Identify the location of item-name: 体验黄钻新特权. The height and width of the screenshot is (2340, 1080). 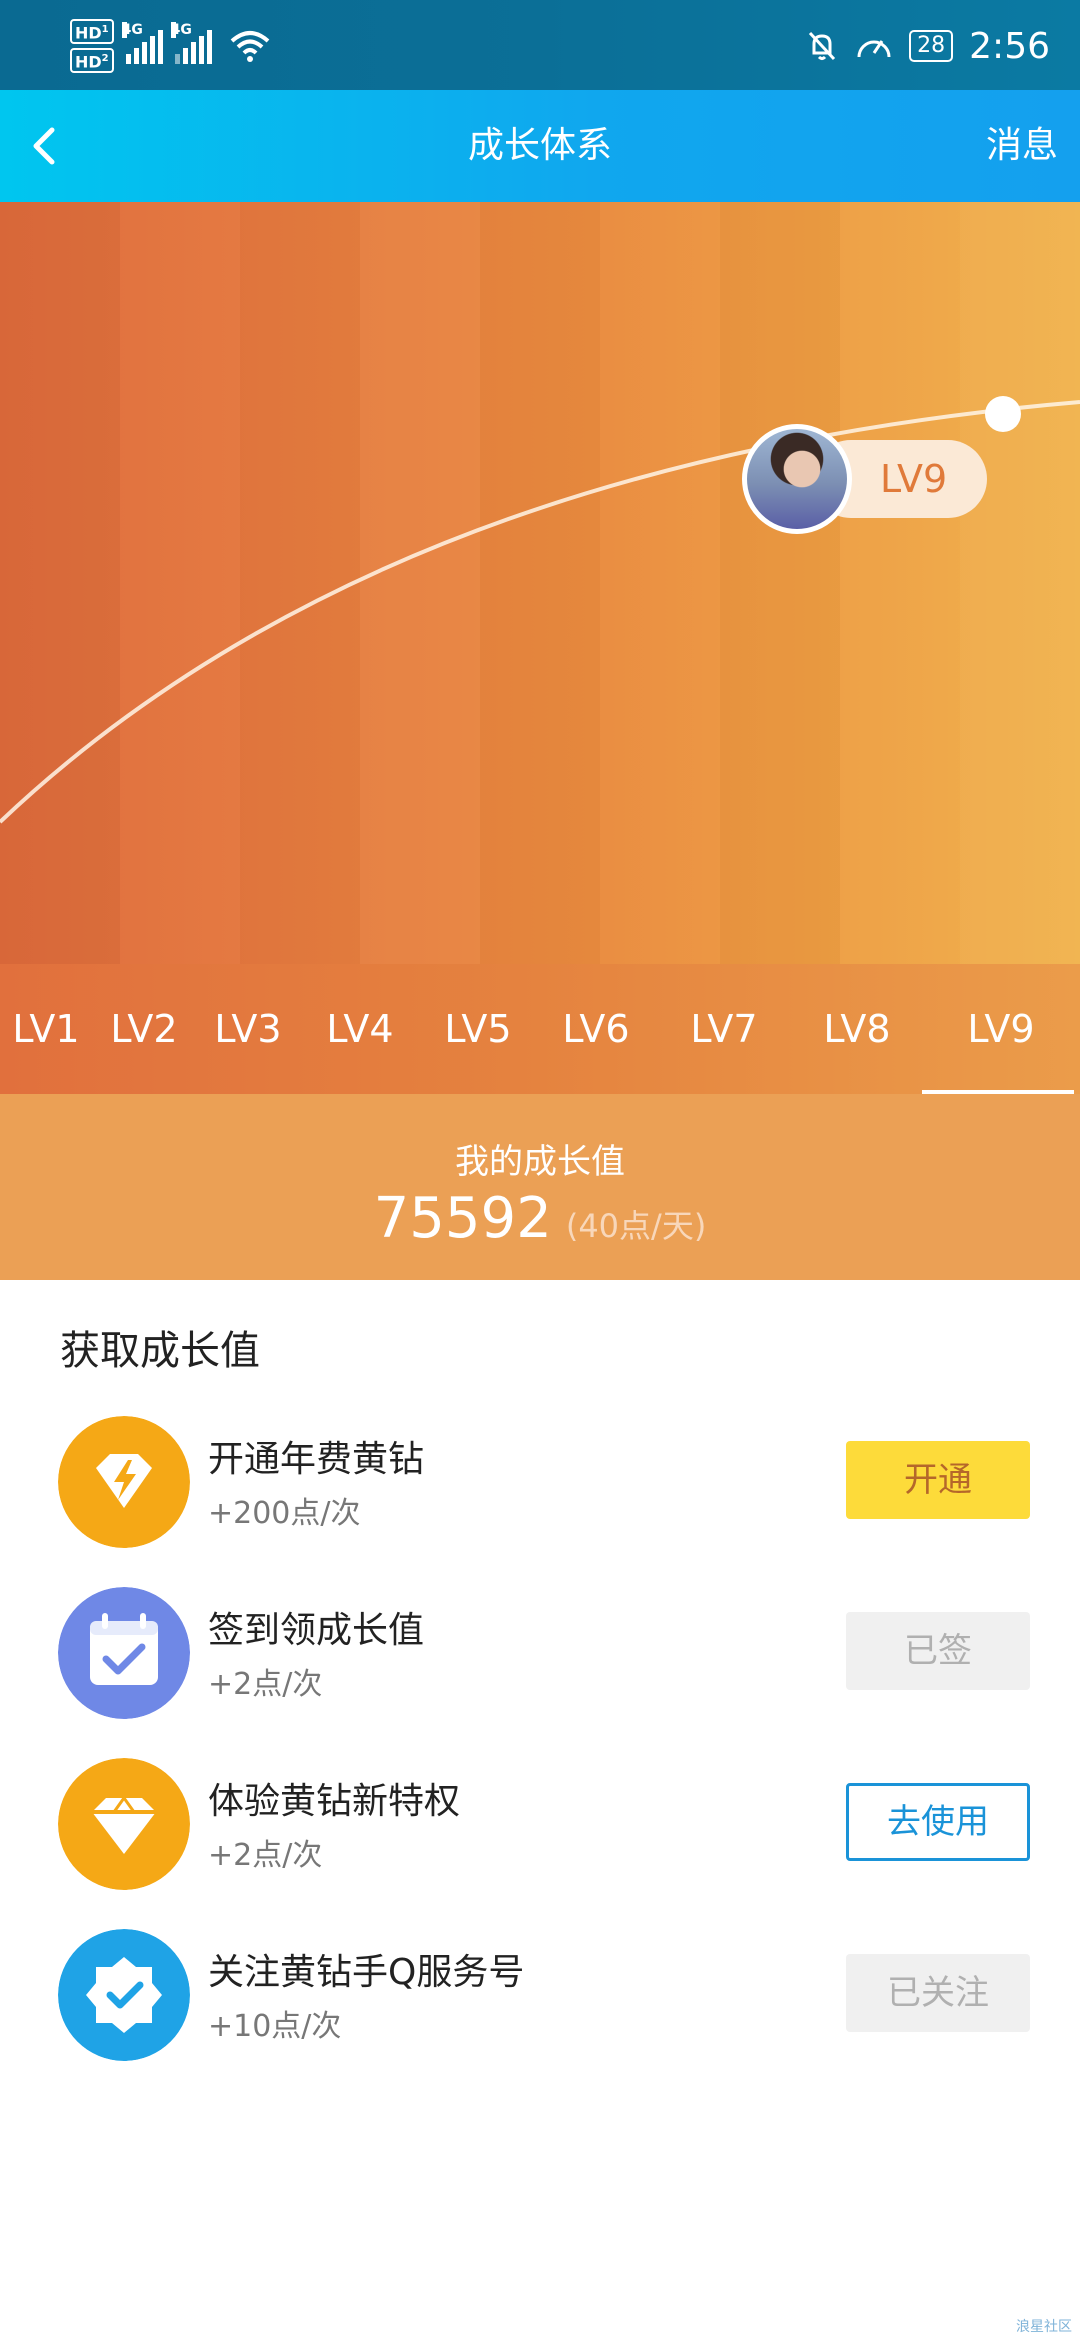
(334, 1801).